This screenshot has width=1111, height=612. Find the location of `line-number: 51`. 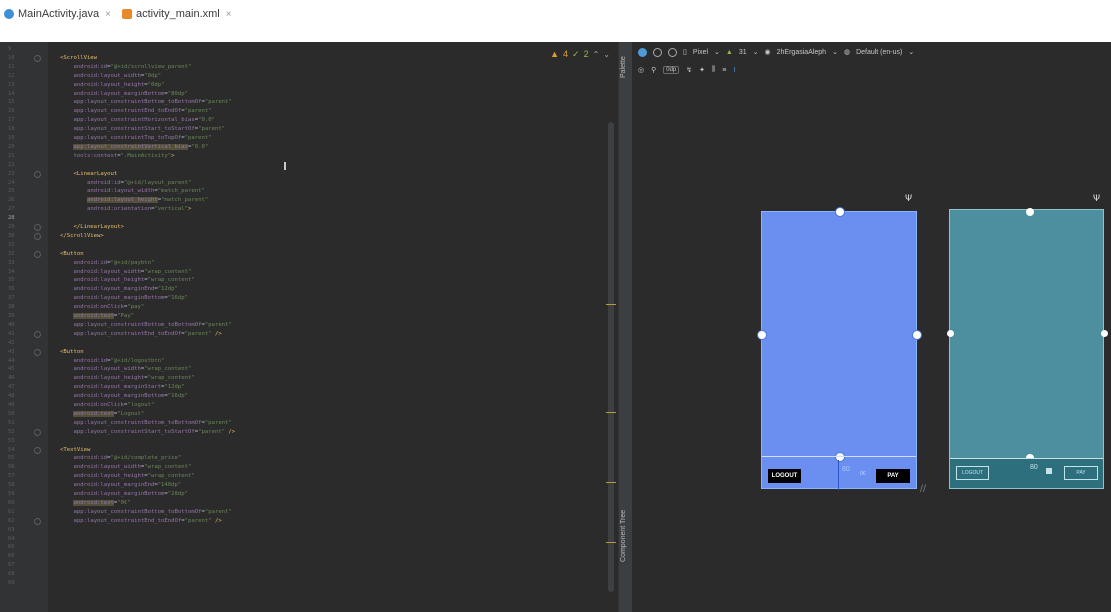

line-number: 51 is located at coordinates (11, 422).